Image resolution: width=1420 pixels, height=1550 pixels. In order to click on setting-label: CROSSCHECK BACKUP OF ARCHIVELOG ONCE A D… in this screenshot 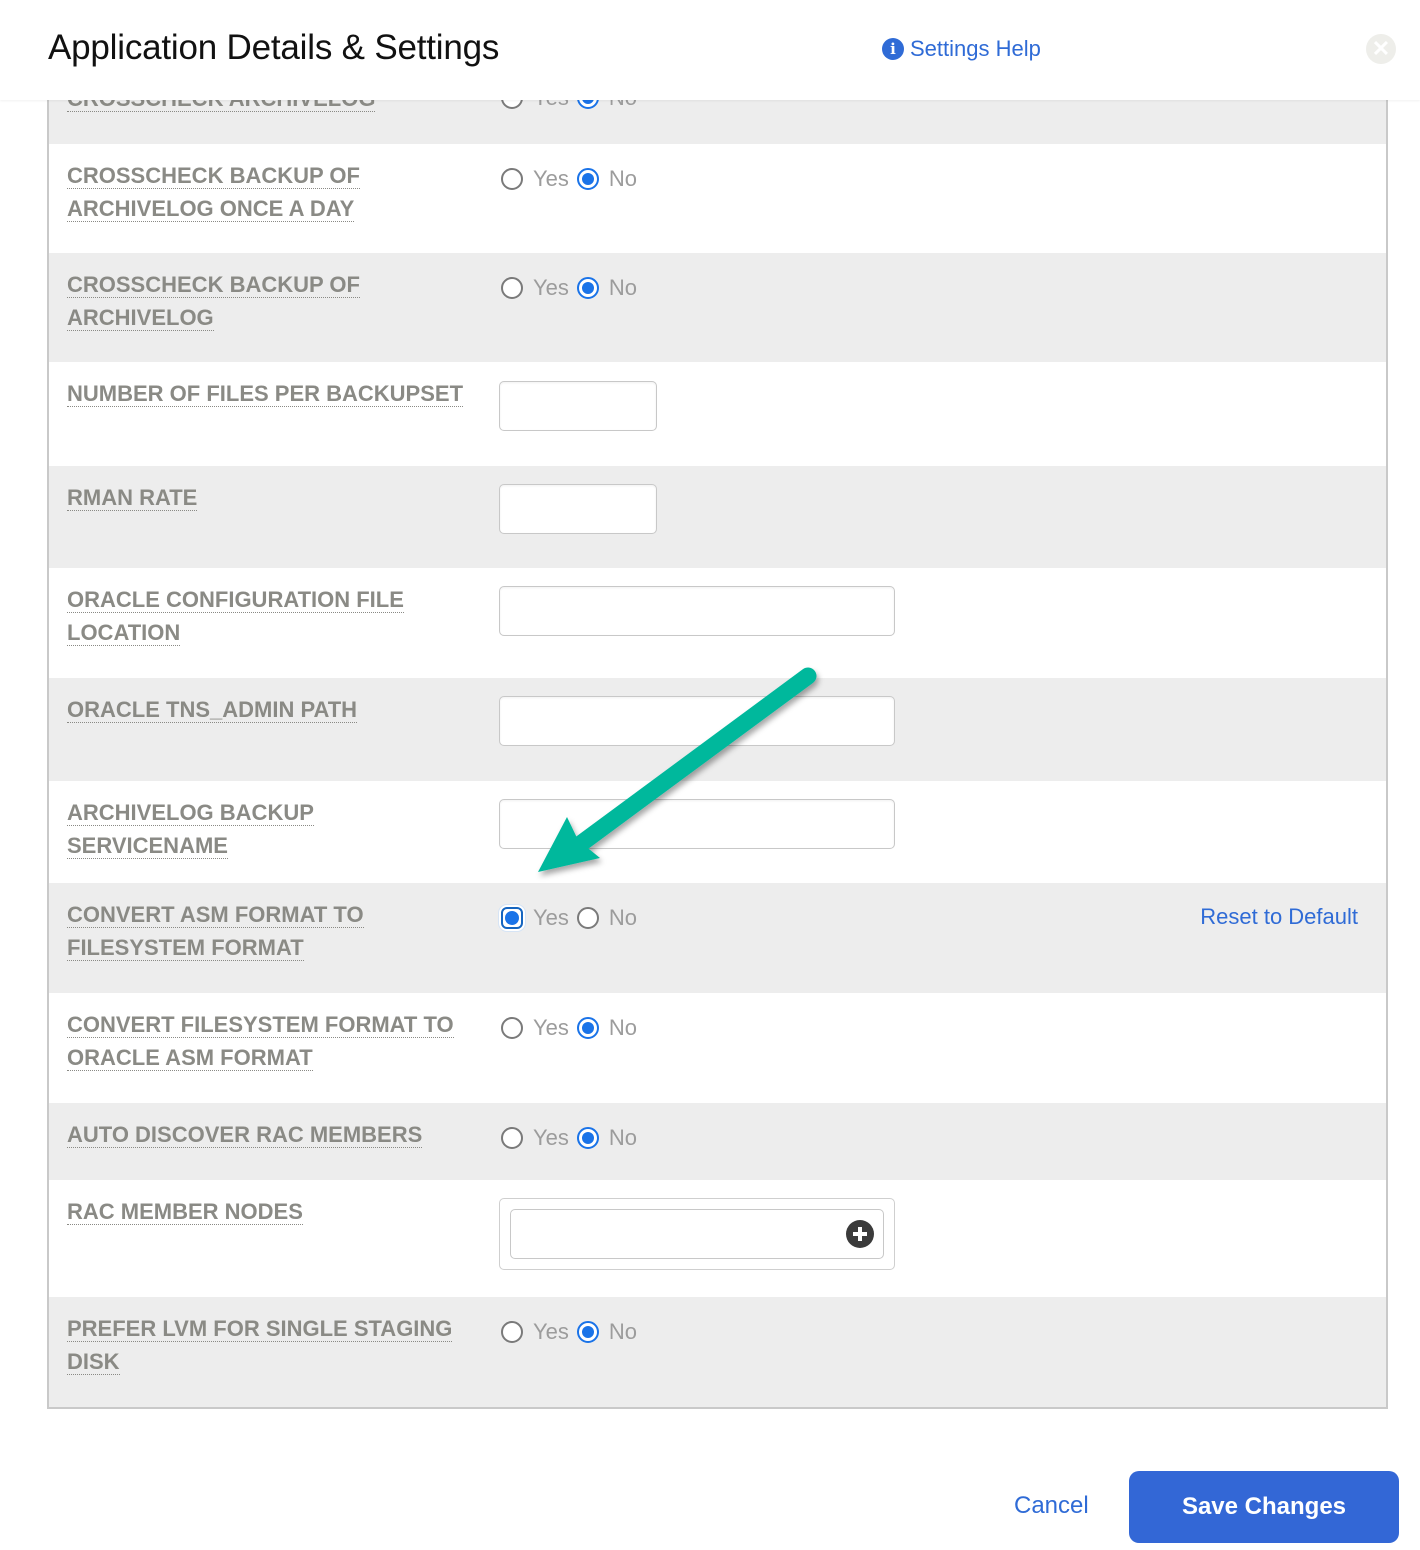, I will do `click(213, 192)`.